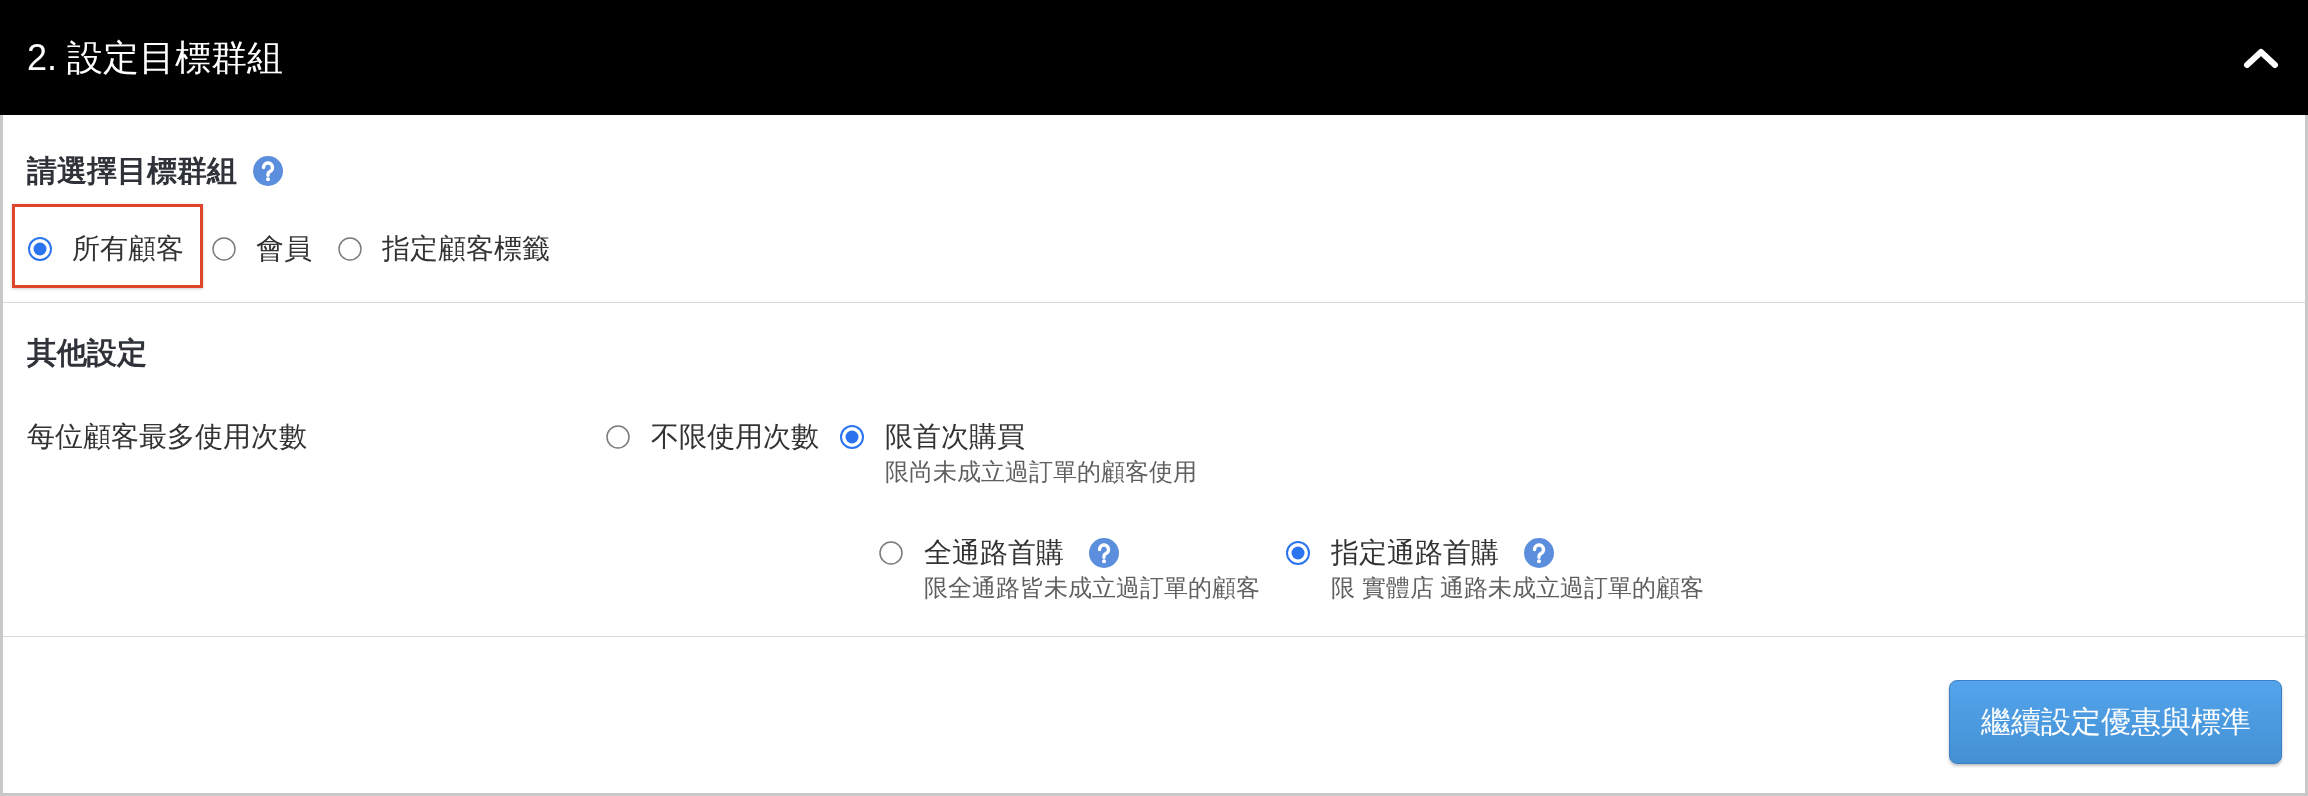 This screenshot has height=796, width=2308. What do you see at coordinates (167, 437) in the screenshot?
I see `setting-label: 每位顧客最多使用次數` at bounding box center [167, 437].